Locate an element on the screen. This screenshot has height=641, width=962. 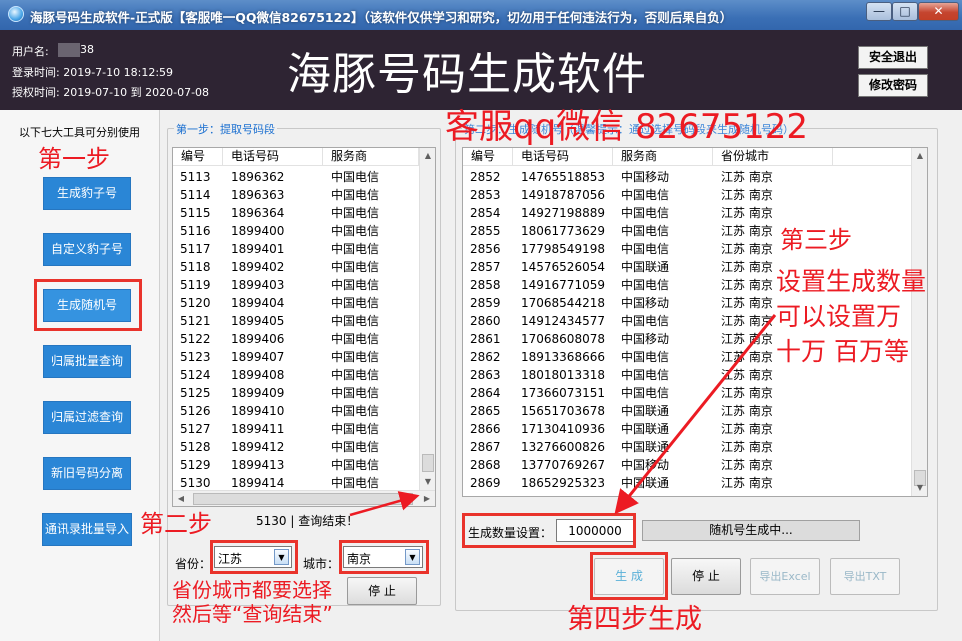
table-row: 2864 17366073151 中国电信 江苏 南京 is located at coordinates (683, 393).